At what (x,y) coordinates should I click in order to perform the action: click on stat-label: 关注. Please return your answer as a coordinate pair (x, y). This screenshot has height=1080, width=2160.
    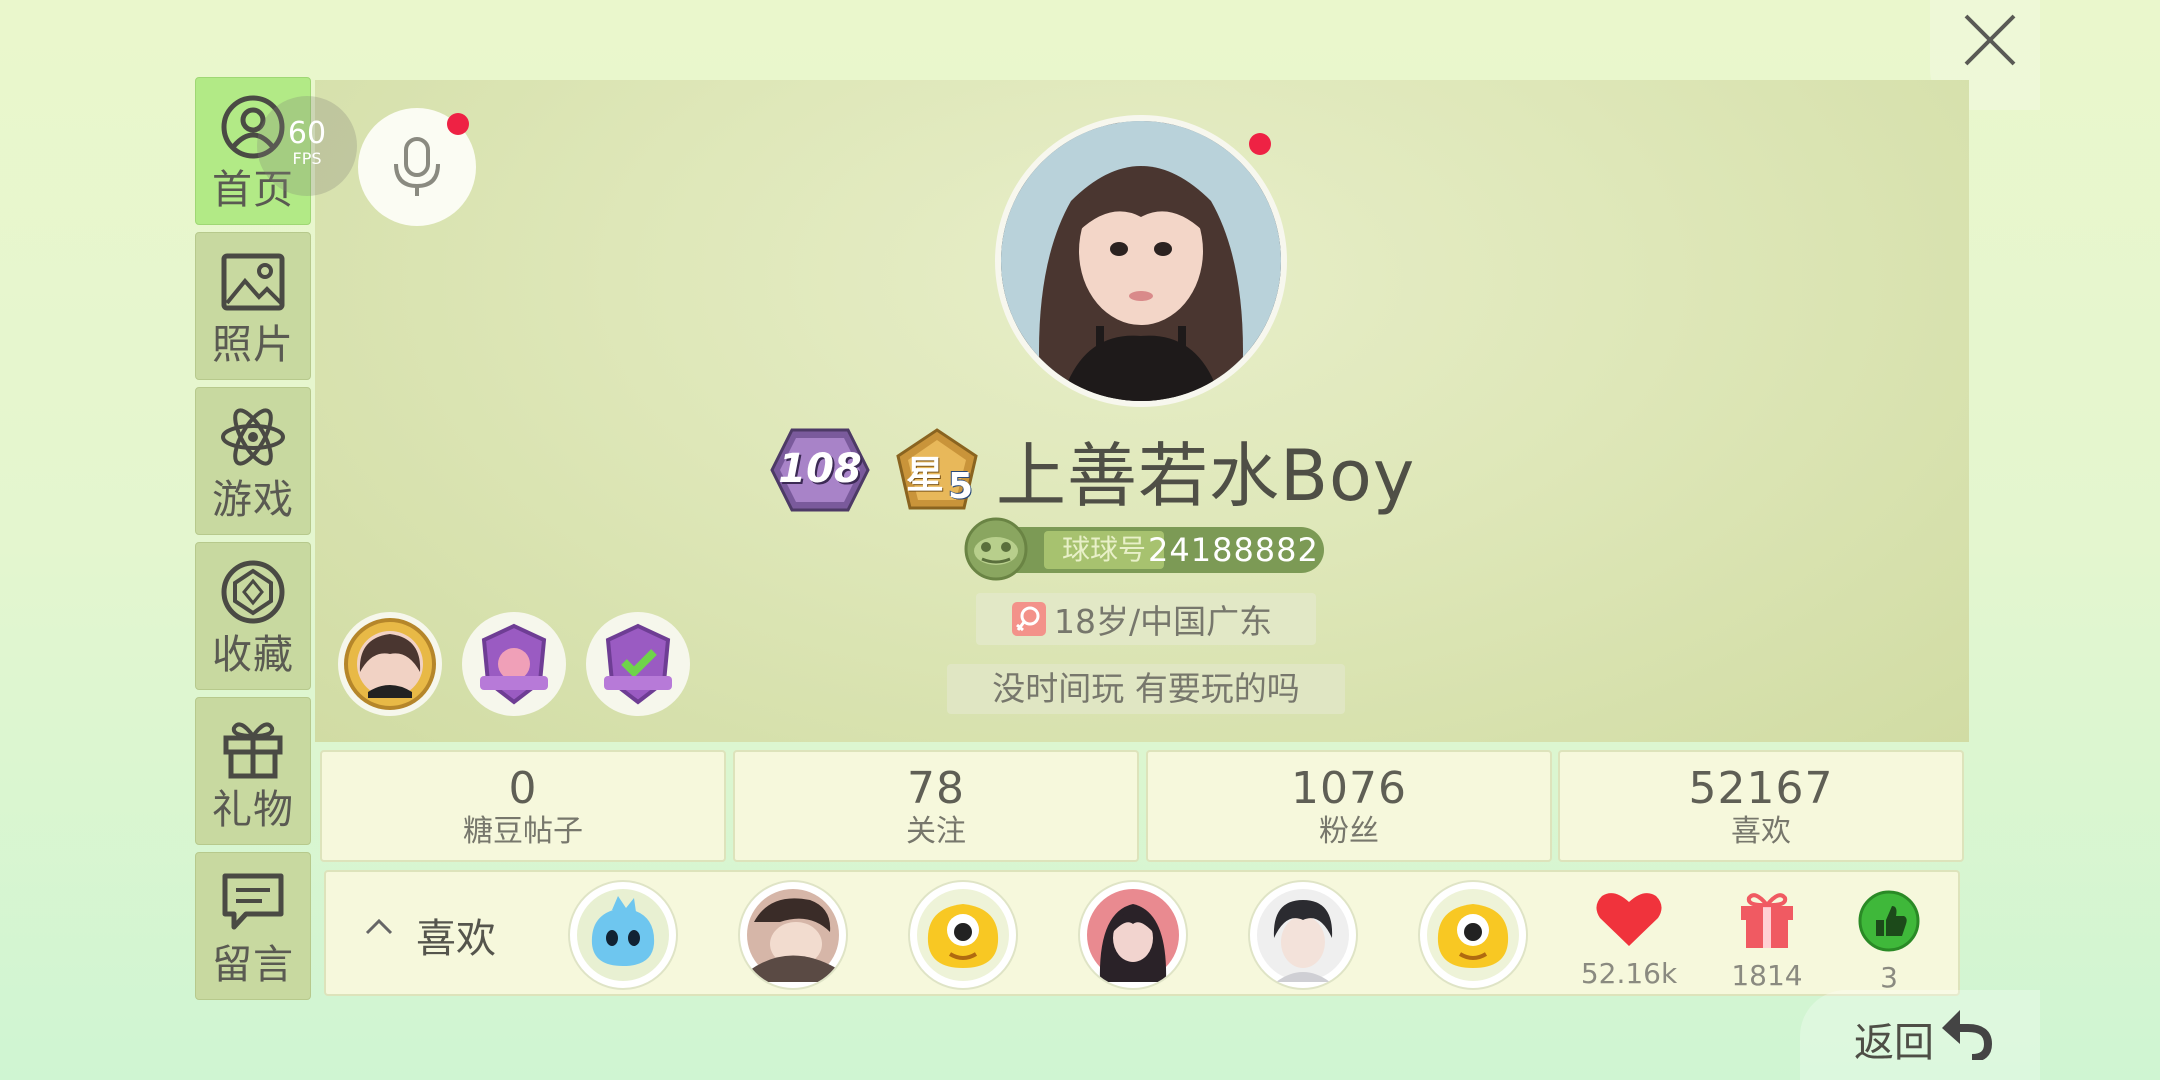
    Looking at the image, I should click on (936, 831).